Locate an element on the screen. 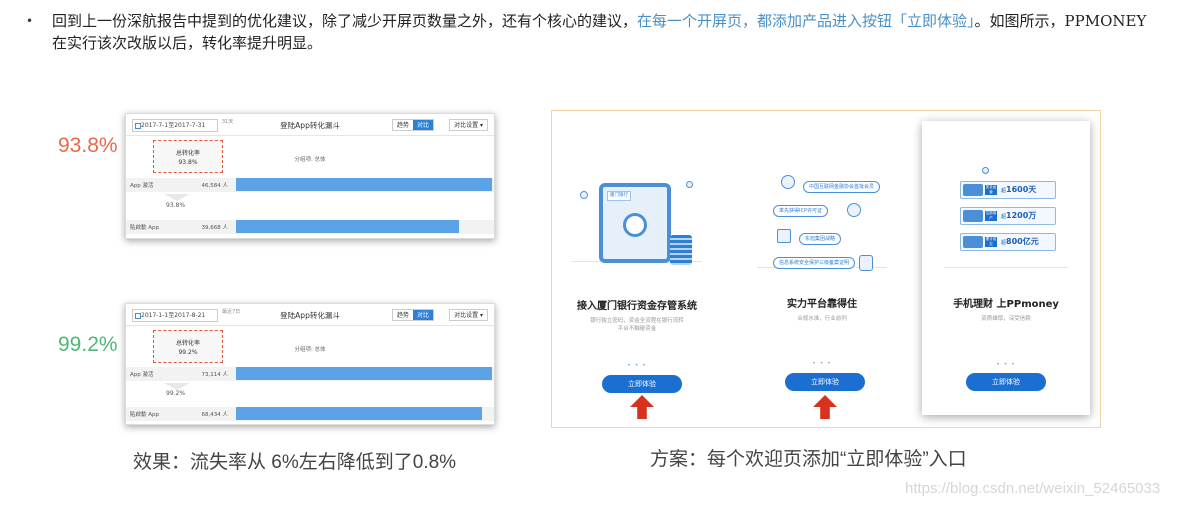 Image resolution: width=1189 pixels, height=508 pixels. stat-value: 1600天 is located at coordinates (1021, 189).